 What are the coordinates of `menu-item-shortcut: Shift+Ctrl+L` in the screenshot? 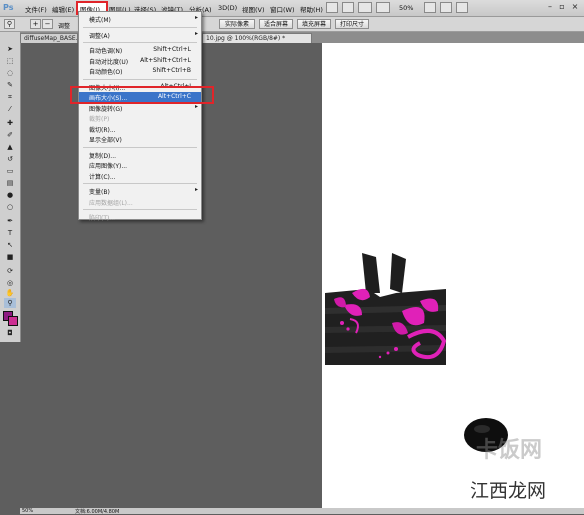 It's located at (172, 49).